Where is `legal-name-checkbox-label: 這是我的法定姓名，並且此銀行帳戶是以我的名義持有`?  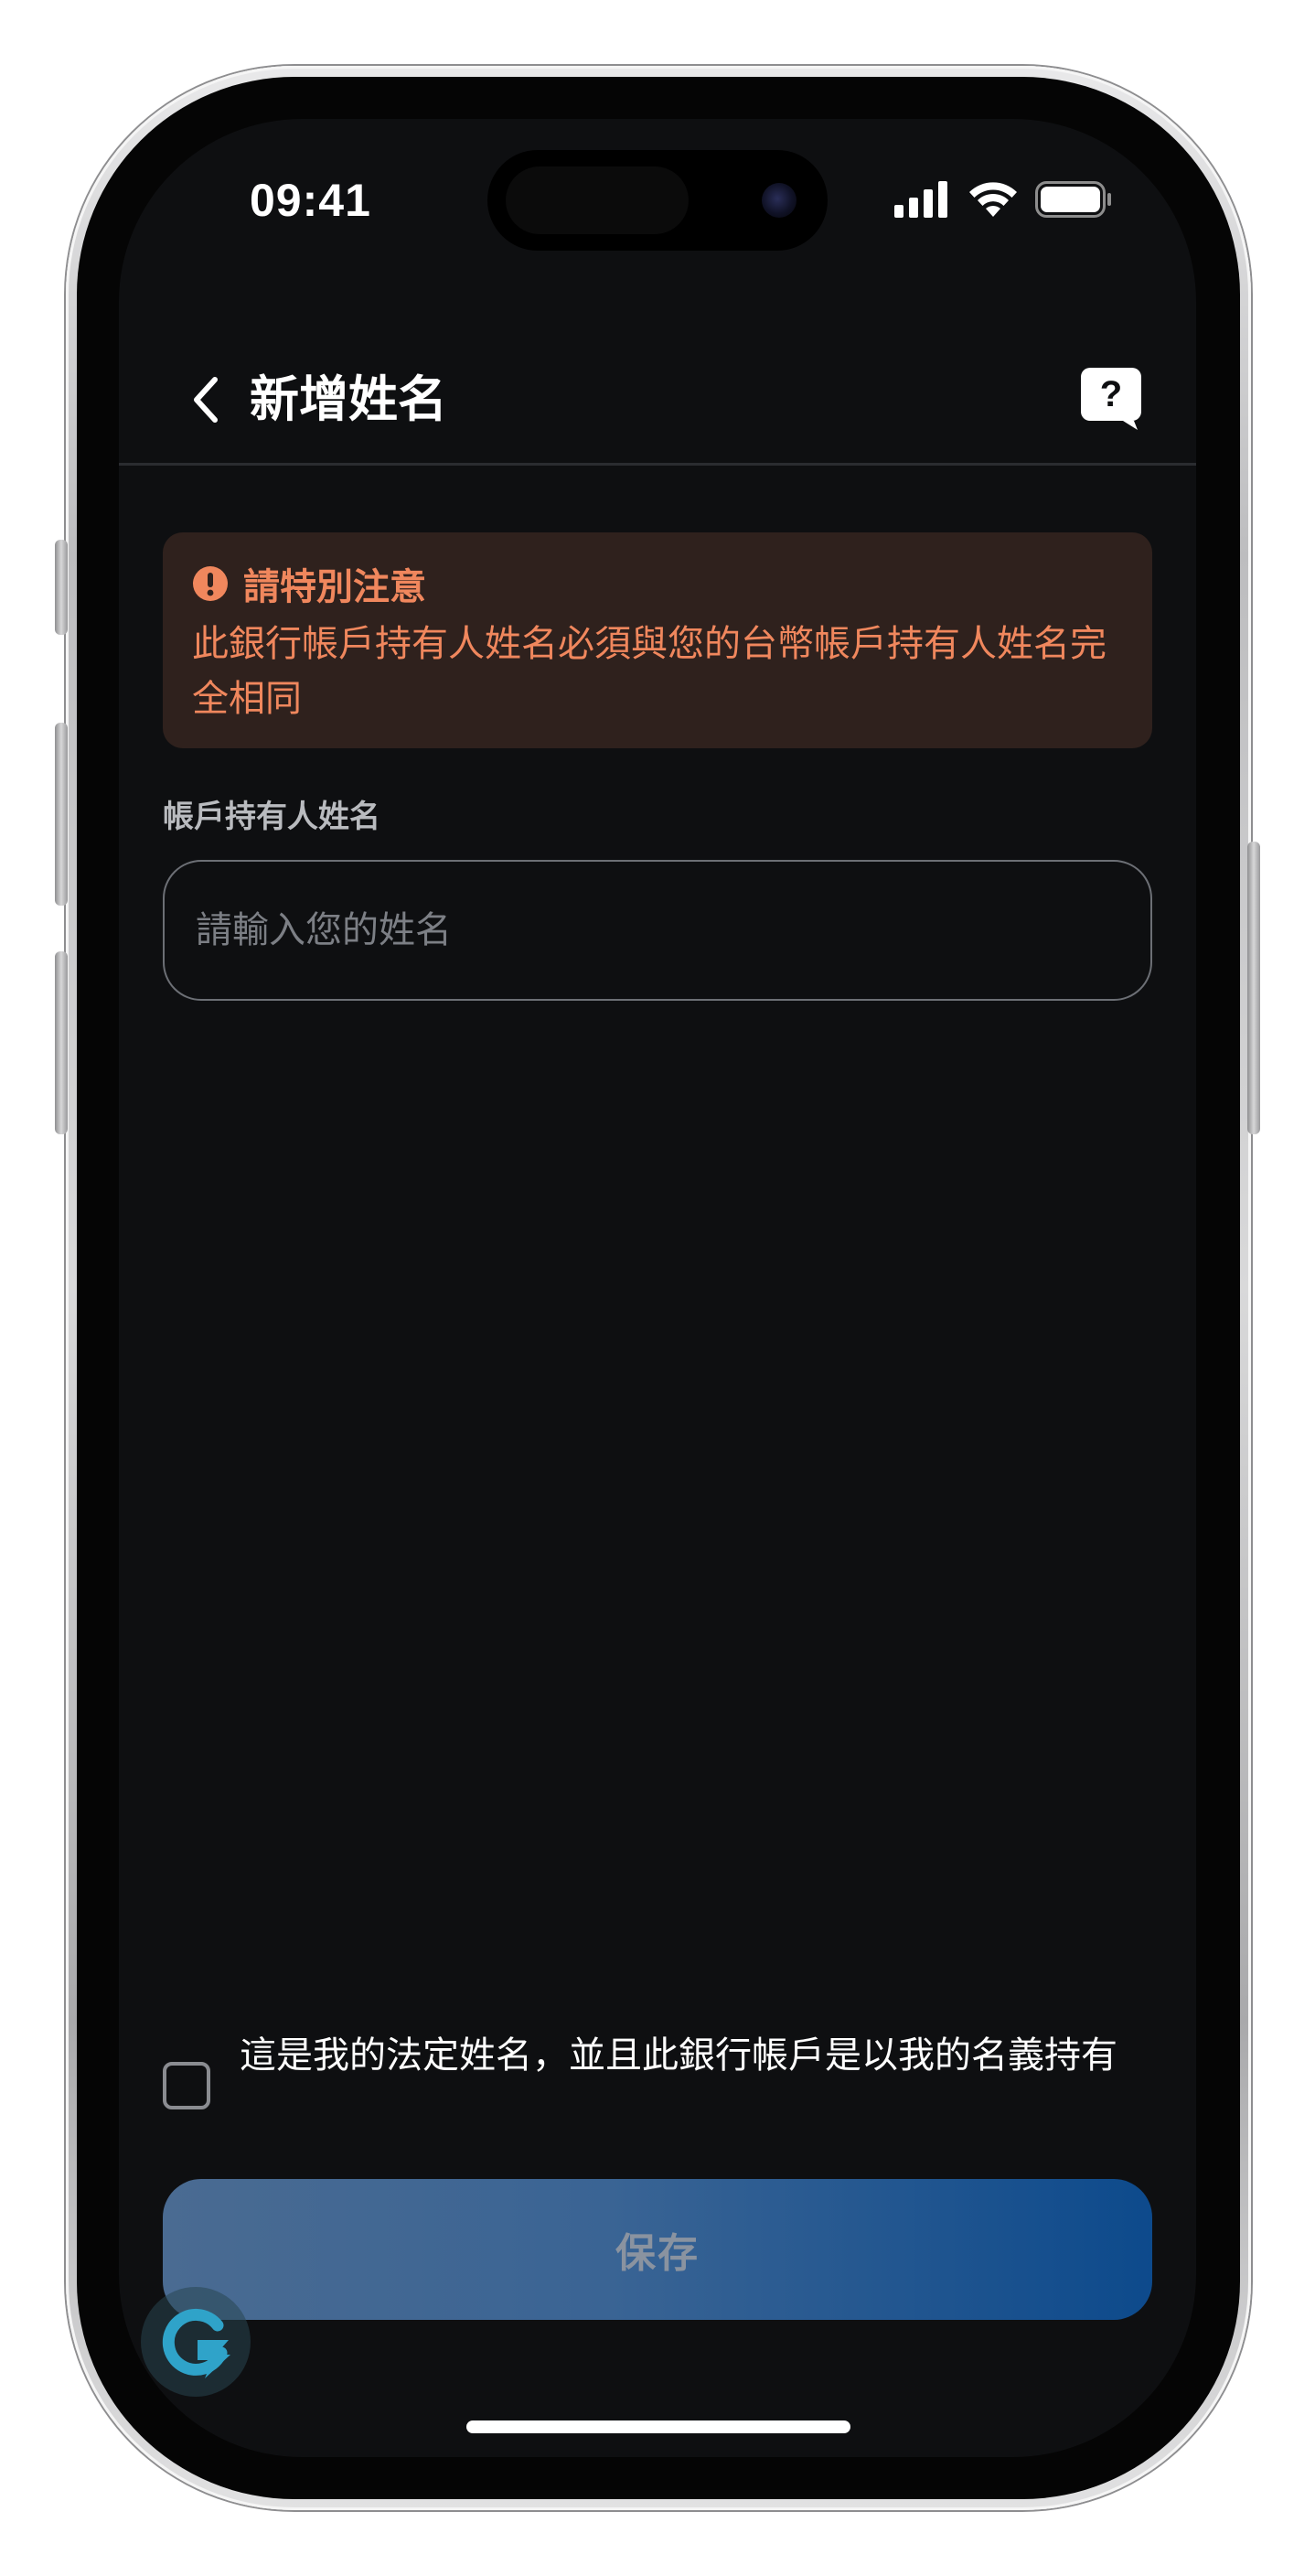 legal-name-checkbox-label: 這是我的法定姓名，並且此銀行帳戶是以我的名義持有 is located at coordinates (678, 2055).